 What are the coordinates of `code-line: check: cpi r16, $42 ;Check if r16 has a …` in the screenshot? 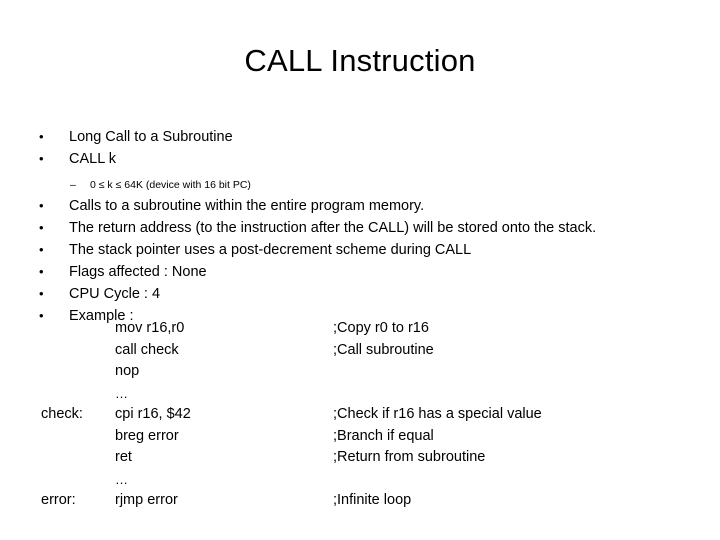 It's located at (360, 415).